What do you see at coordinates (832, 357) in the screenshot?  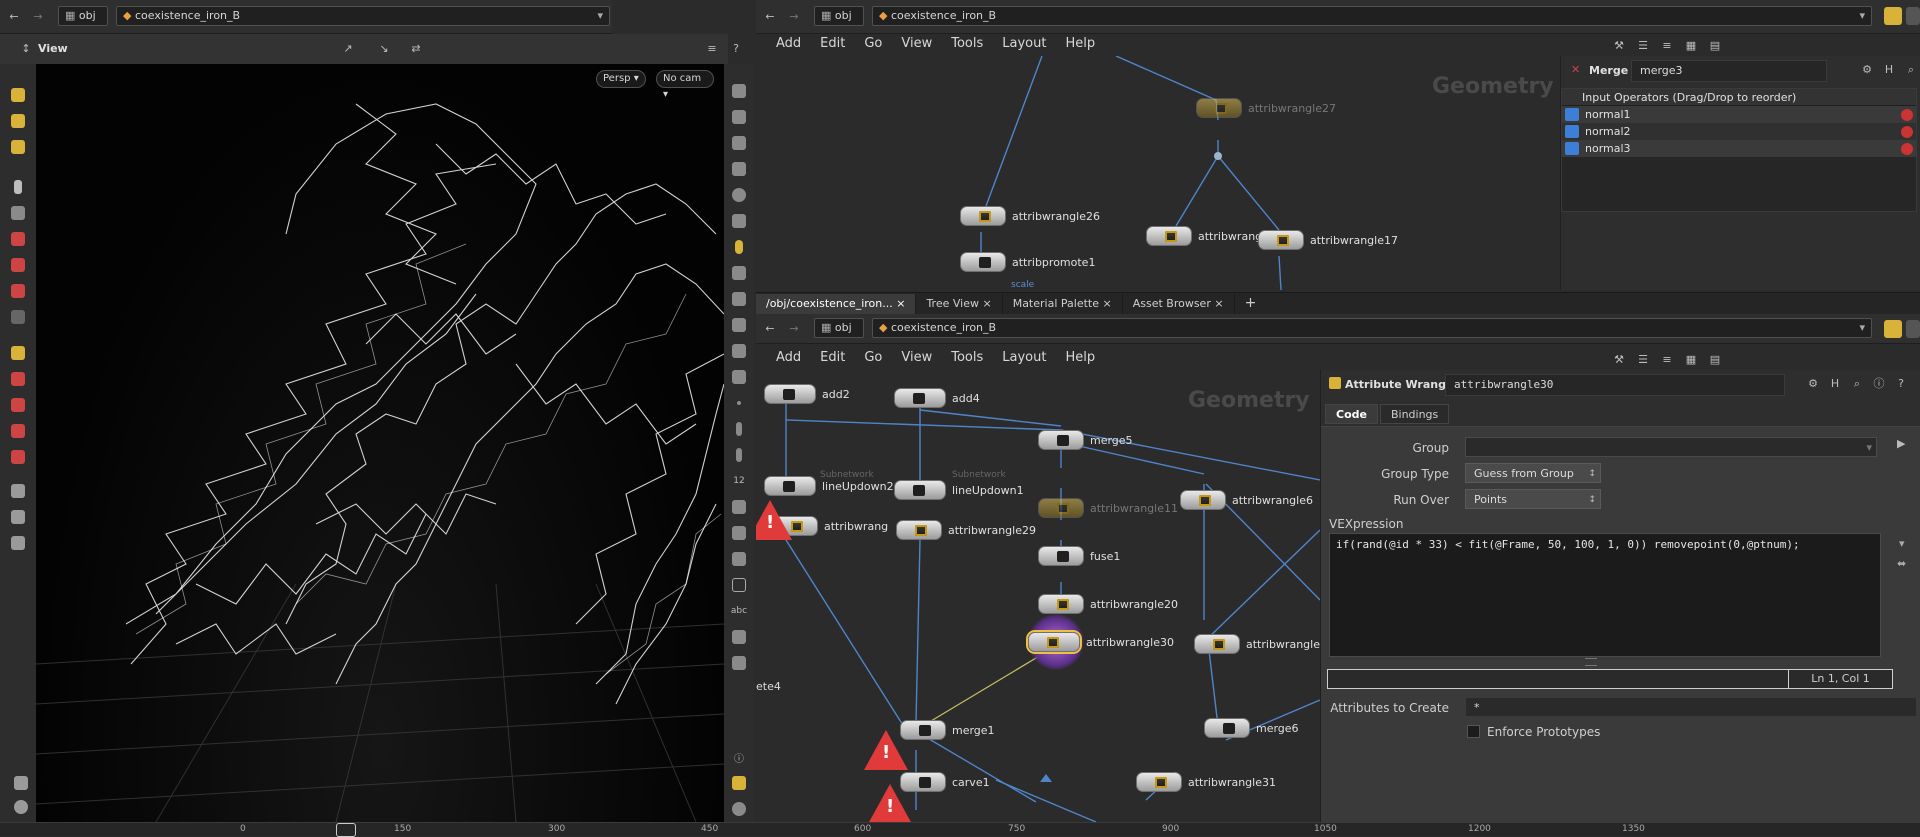 I see `menu-edit: Edit` at bounding box center [832, 357].